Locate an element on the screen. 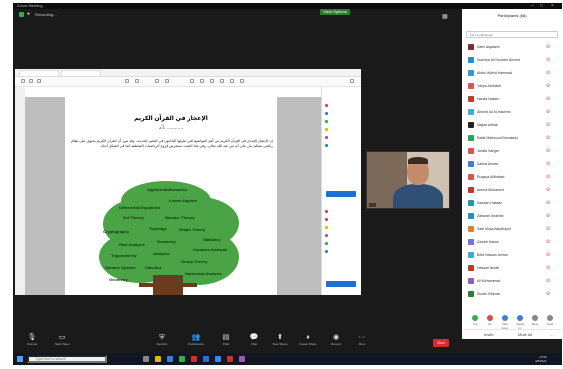  participant-row: Yahya Abdullah ⊘ is located at coordinates (512, 86).